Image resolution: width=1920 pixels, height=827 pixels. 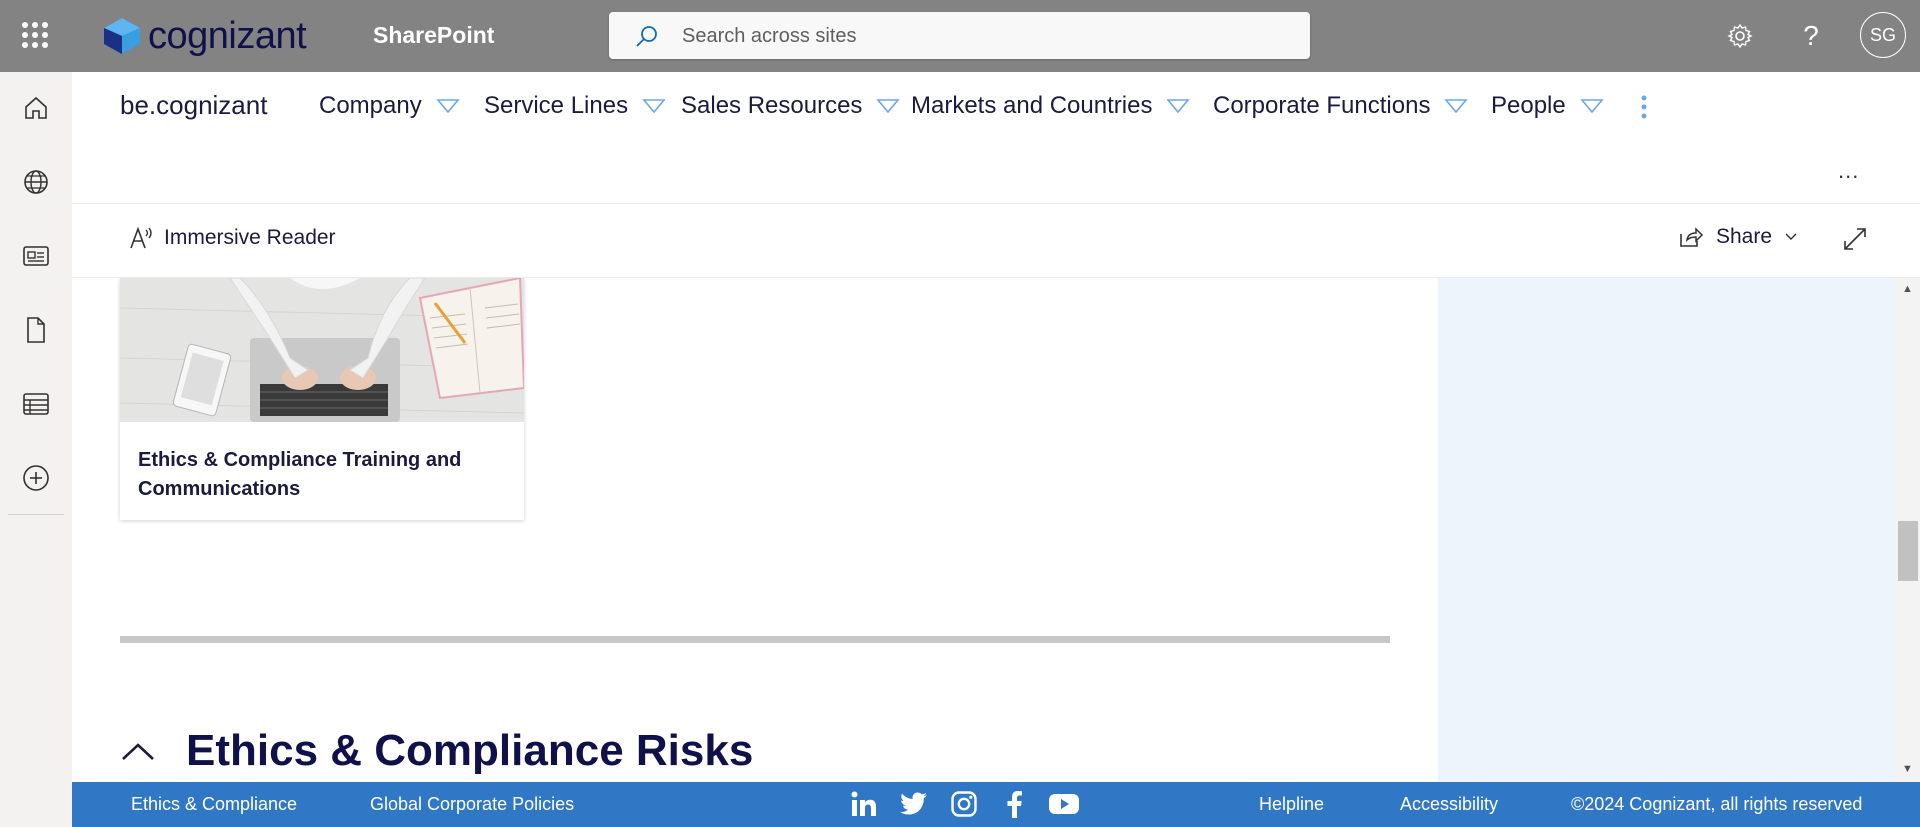 I want to click on chevron-down-icon, so click(x=1791, y=236).